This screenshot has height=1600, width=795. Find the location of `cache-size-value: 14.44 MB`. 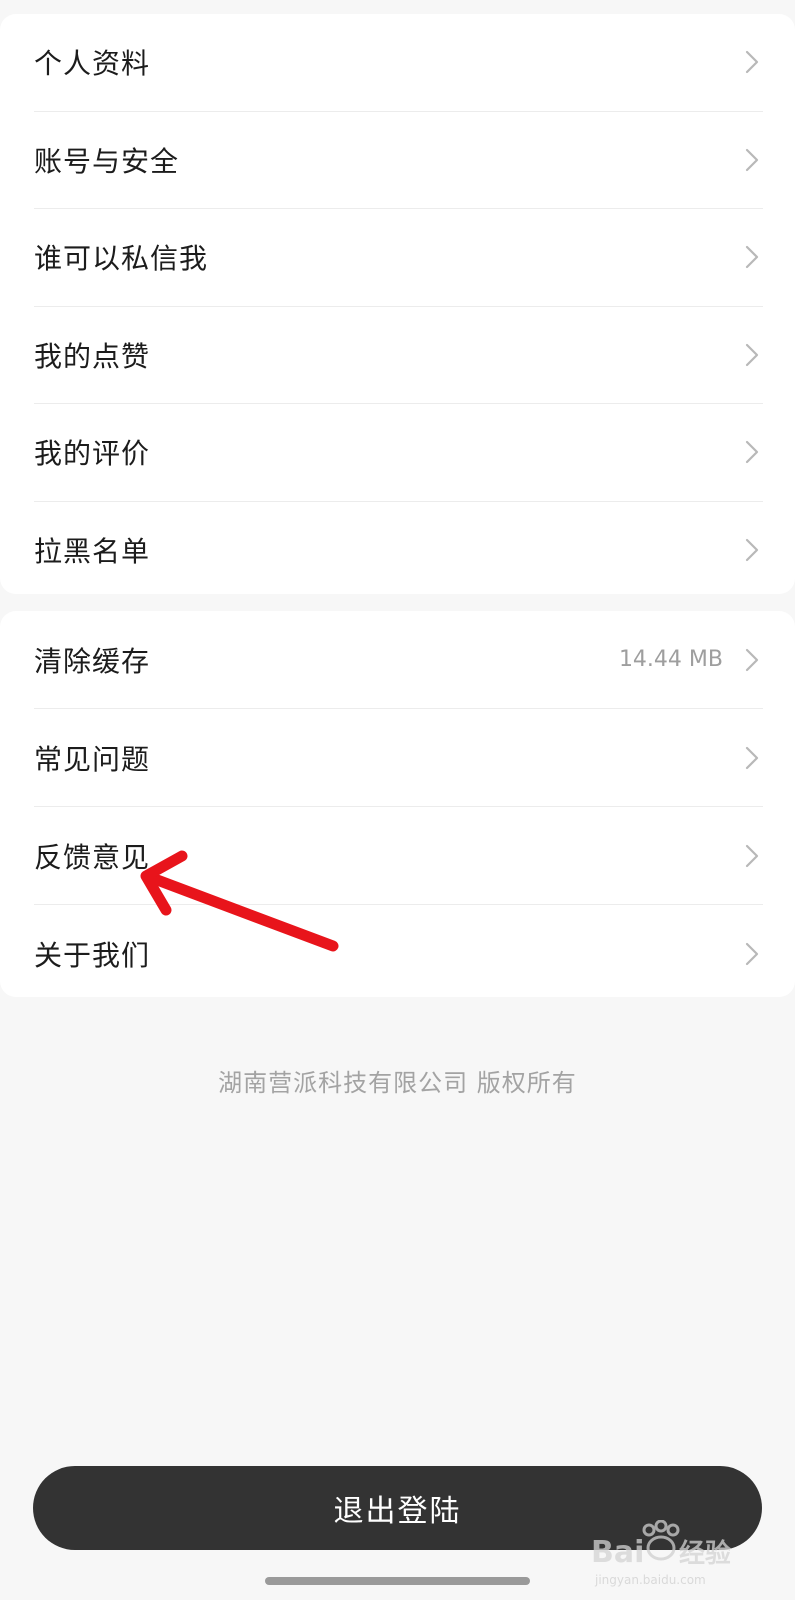

cache-size-value: 14.44 MB is located at coordinates (670, 659).